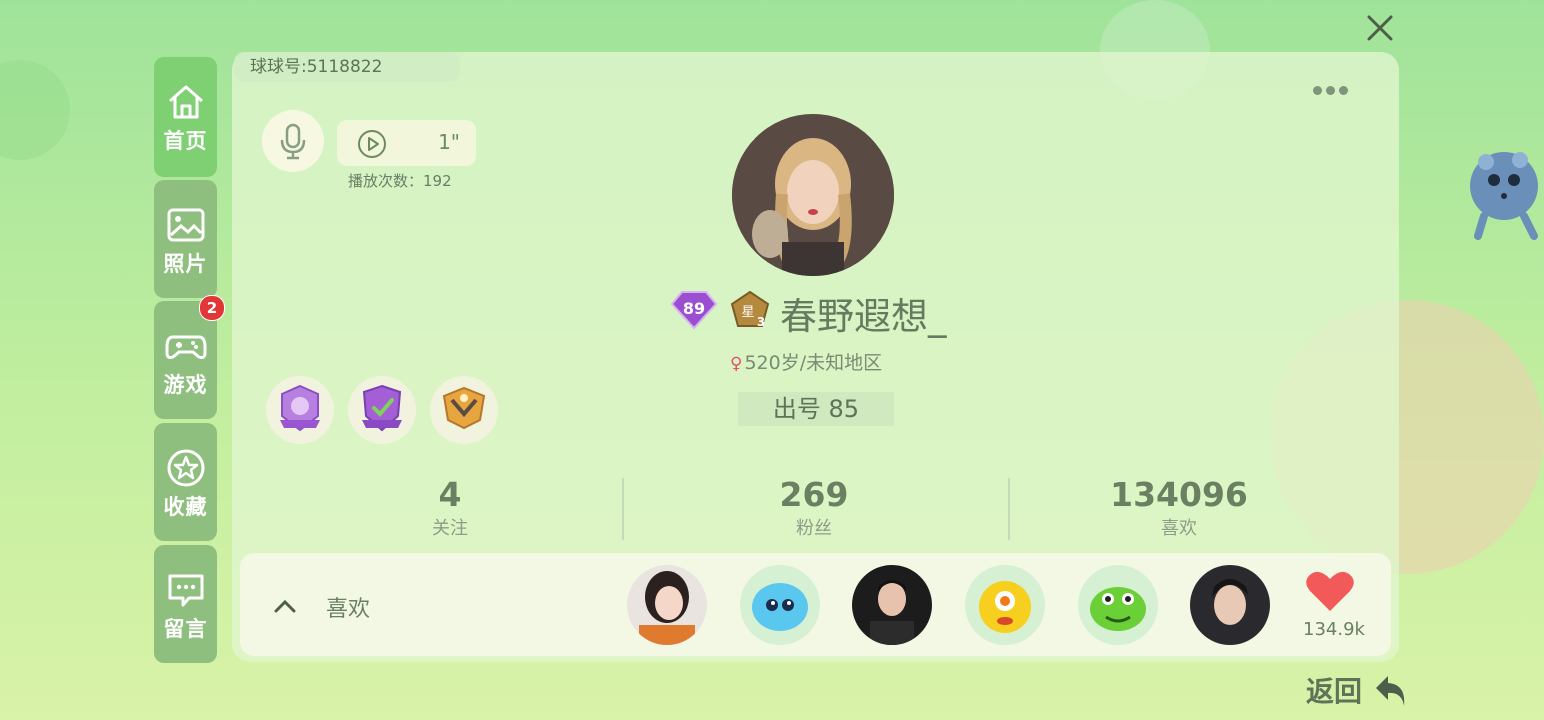 The height and width of the screenshot is (720, 1544). Describe the element at coordinates (863, 316) in the screenshot. I see `nickname: 春野遐想_` at that location.